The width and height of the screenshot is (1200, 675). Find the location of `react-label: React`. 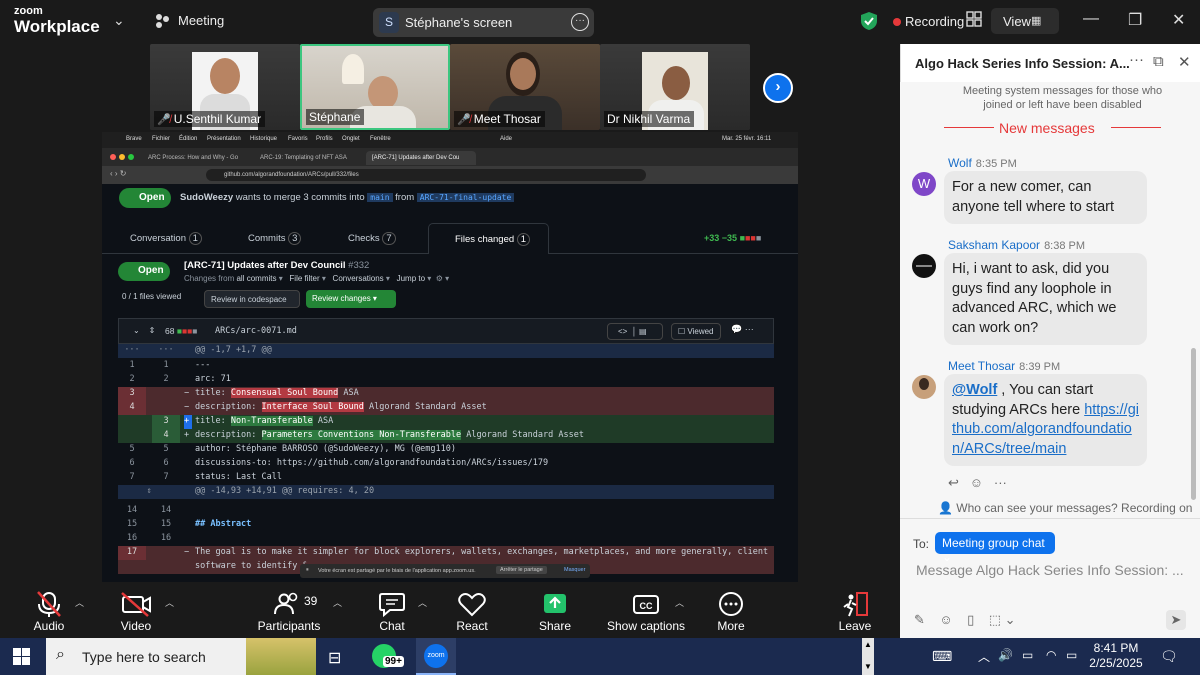

react-label: React is located at coordinates (472, 626).